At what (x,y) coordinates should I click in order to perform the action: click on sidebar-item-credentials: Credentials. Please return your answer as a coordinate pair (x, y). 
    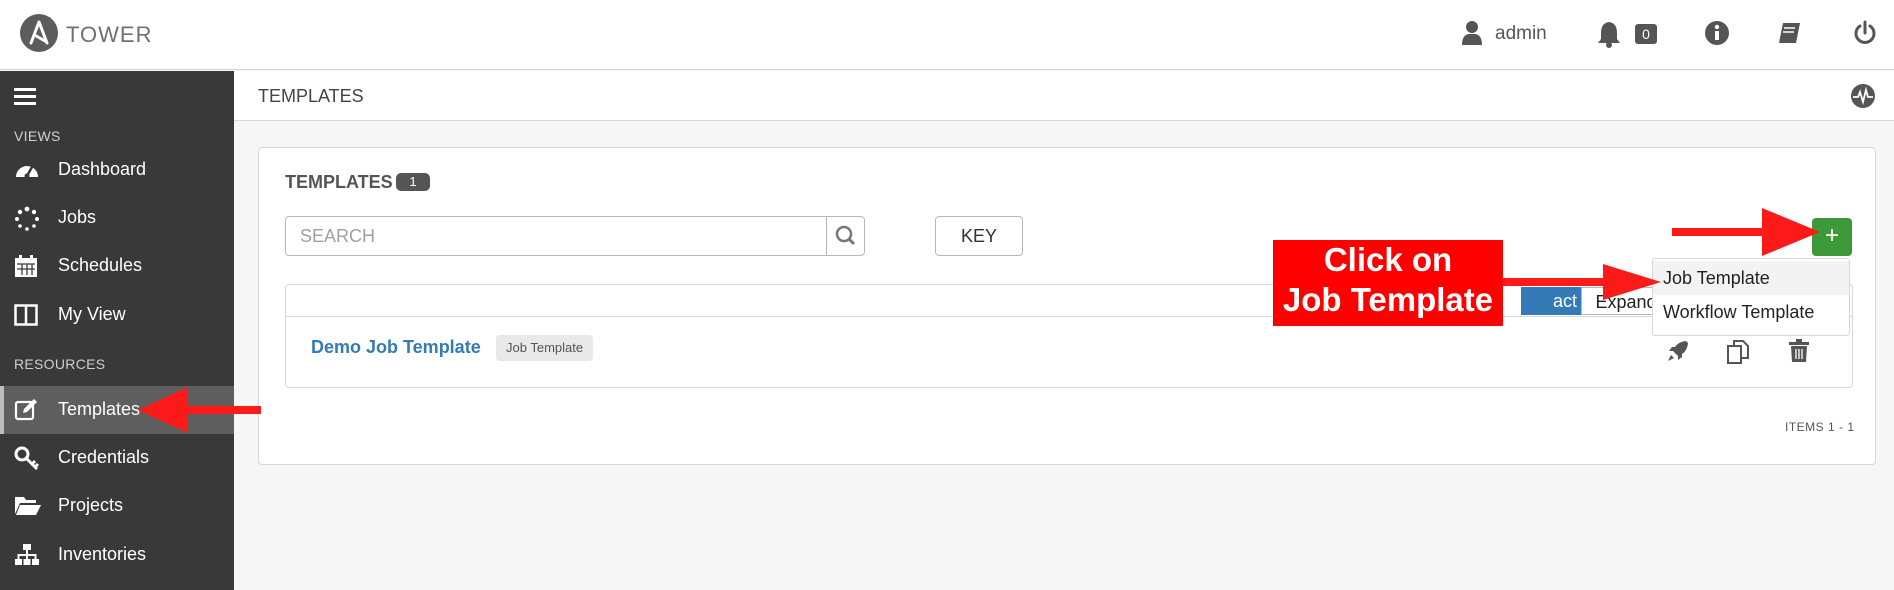
    Looking at the image, I should click on (117, 458).